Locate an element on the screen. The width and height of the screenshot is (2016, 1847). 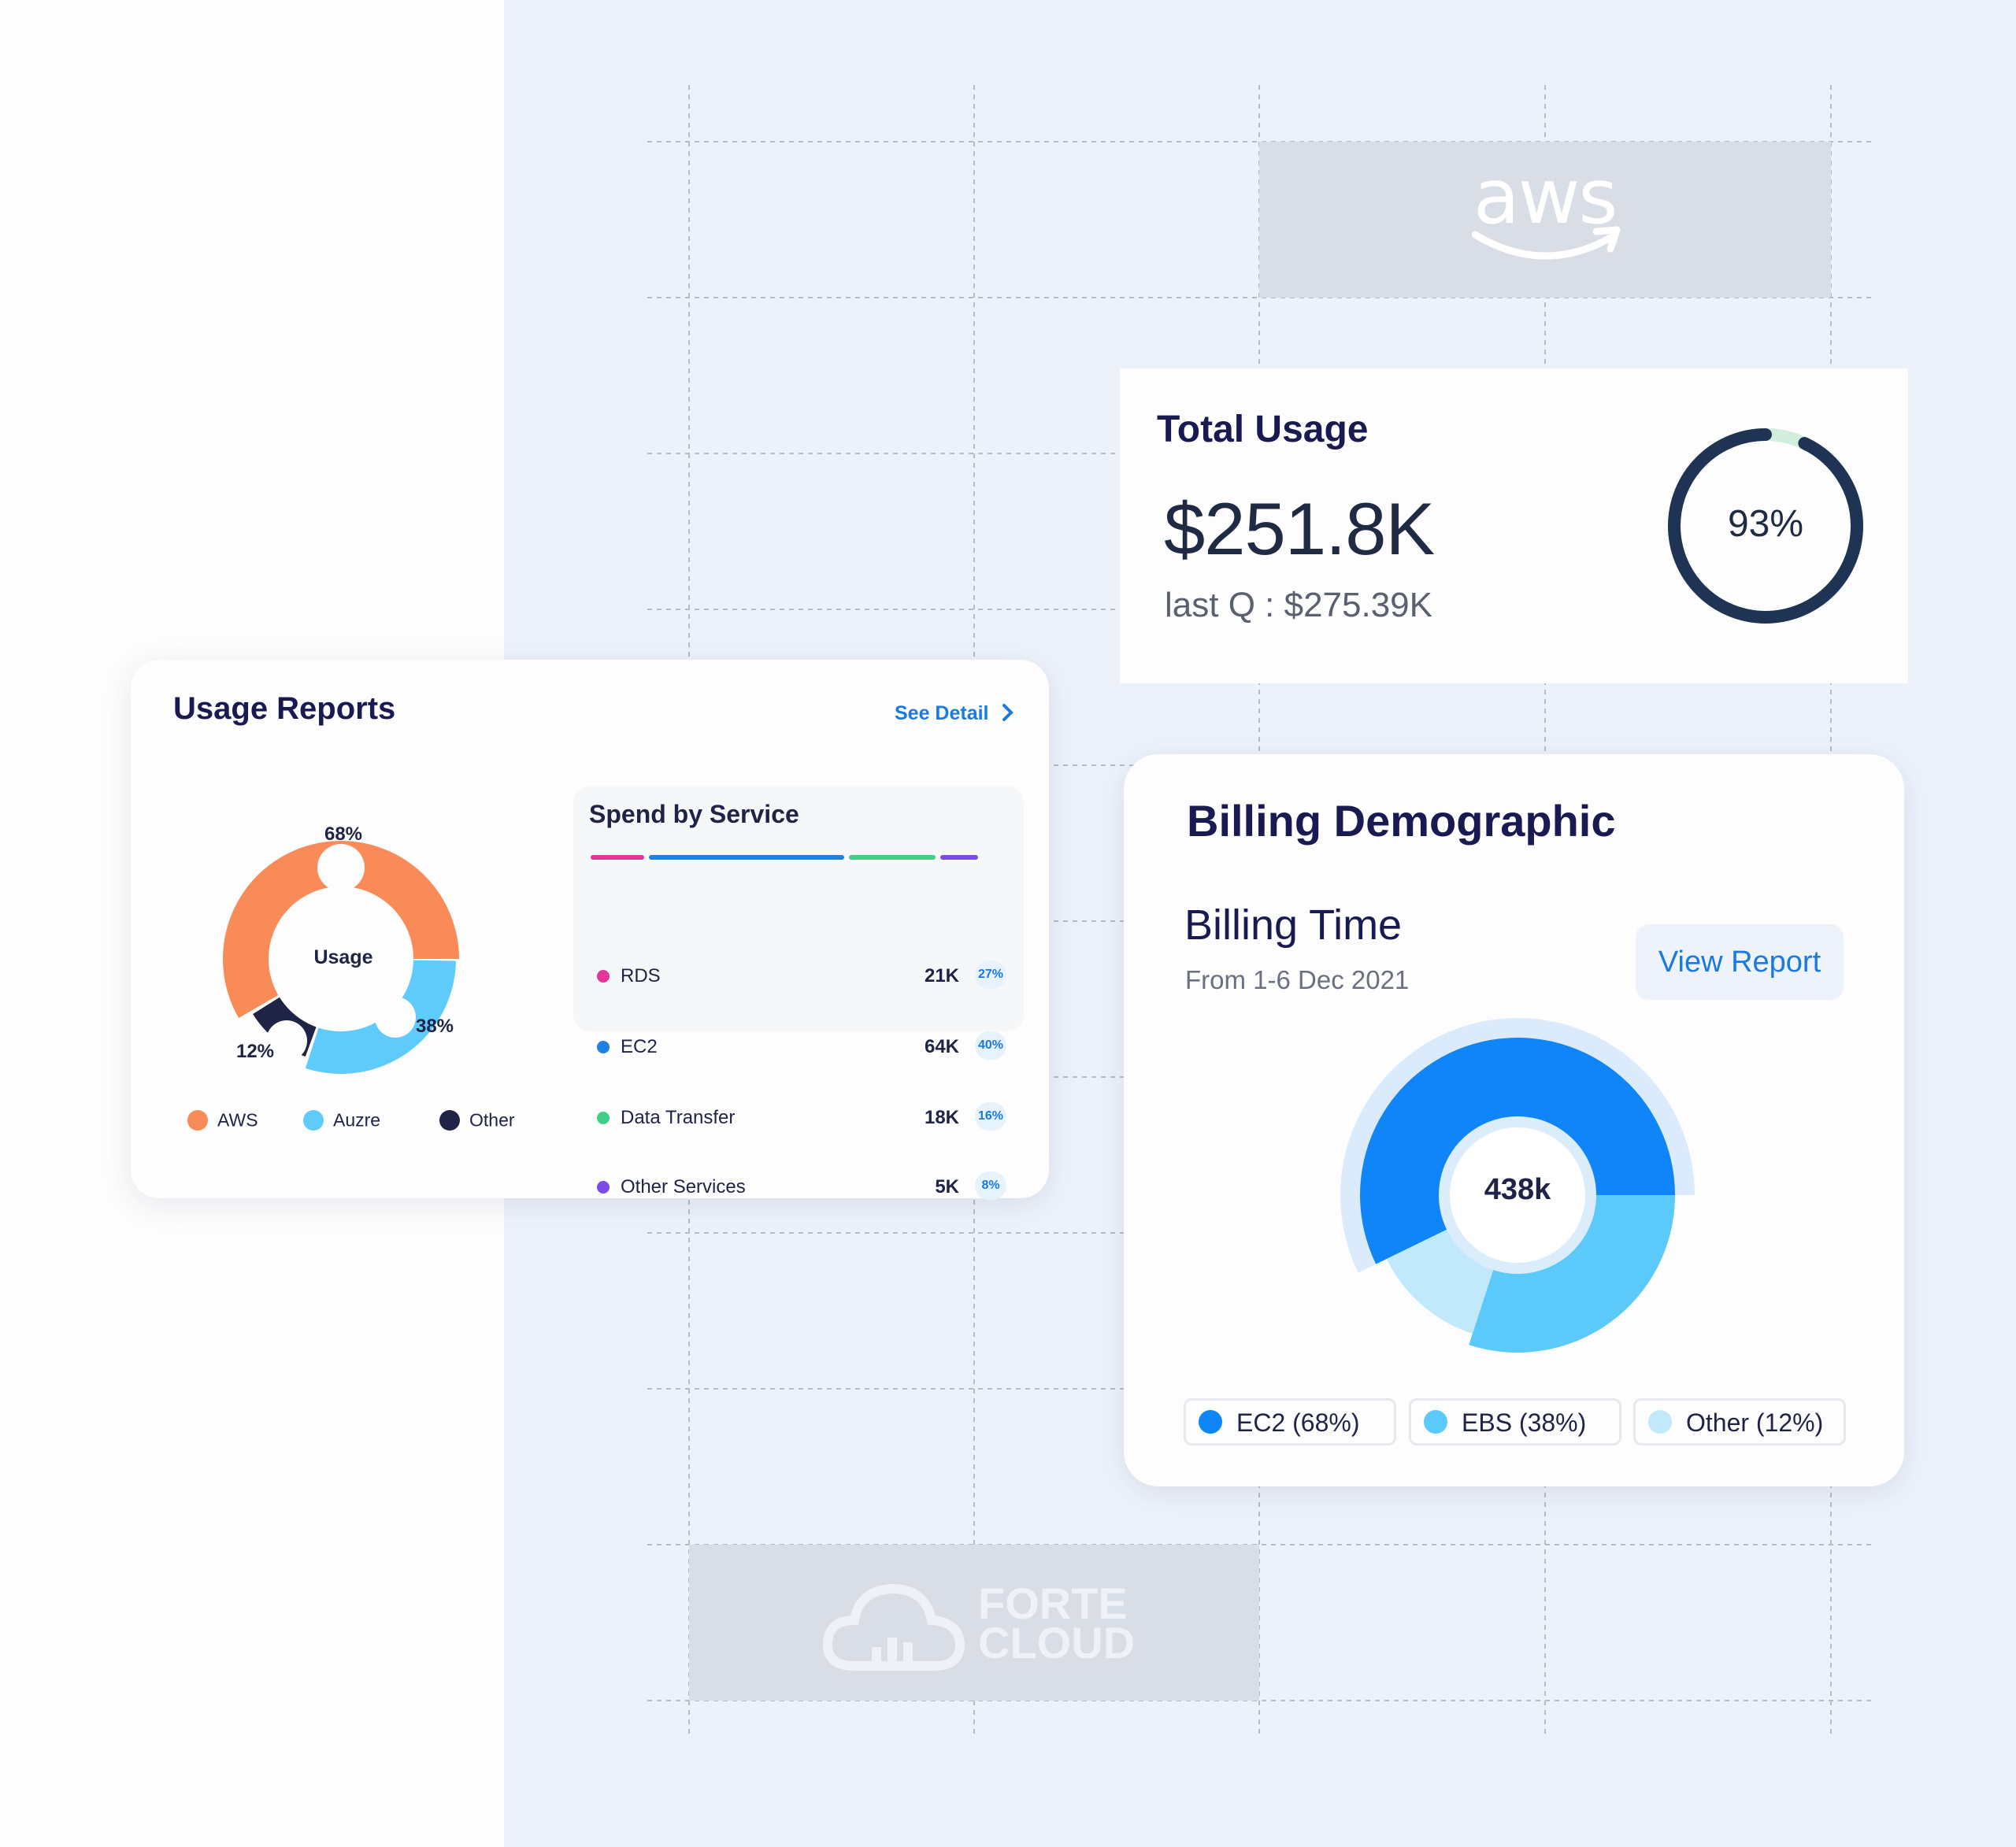
row-percent-badge: 40% is located at coordinates (990, 1045).